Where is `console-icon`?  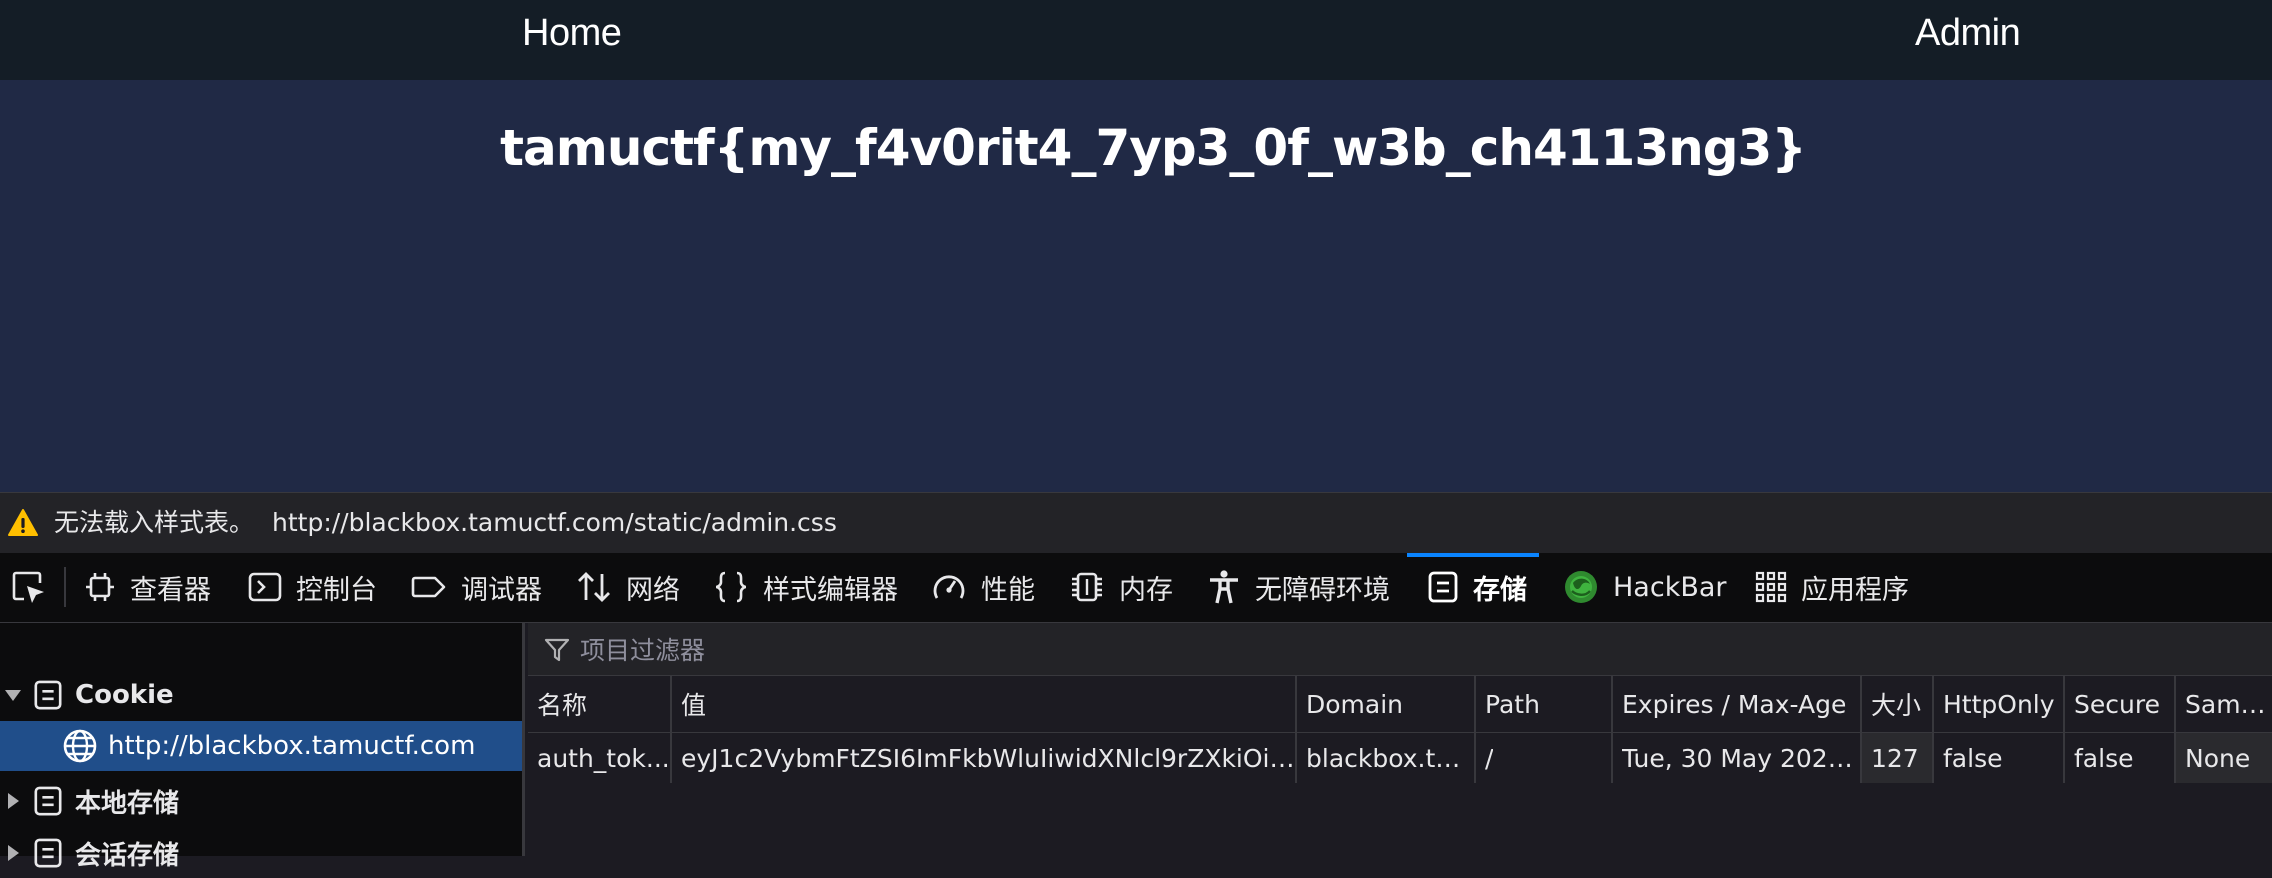
console-icon is located at coordinates (265, 587).